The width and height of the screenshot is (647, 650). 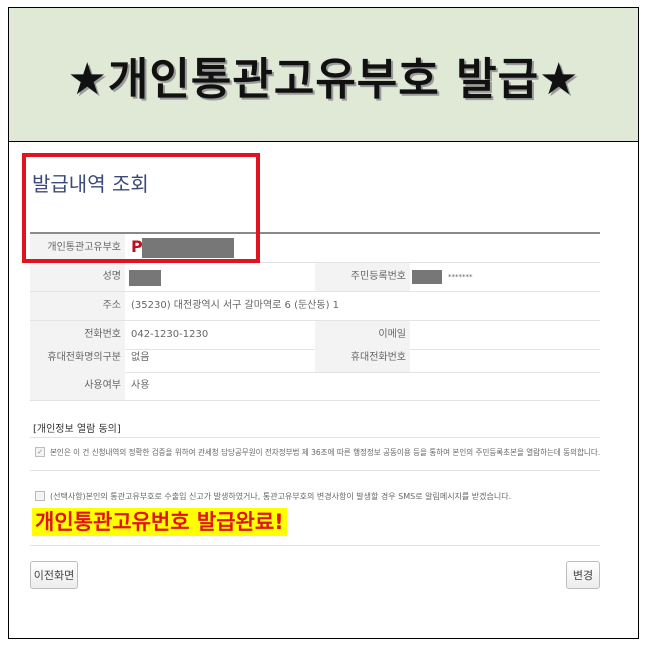 I want to click on mobile-label: 휴대전화번호, so click(x=362, y=358).